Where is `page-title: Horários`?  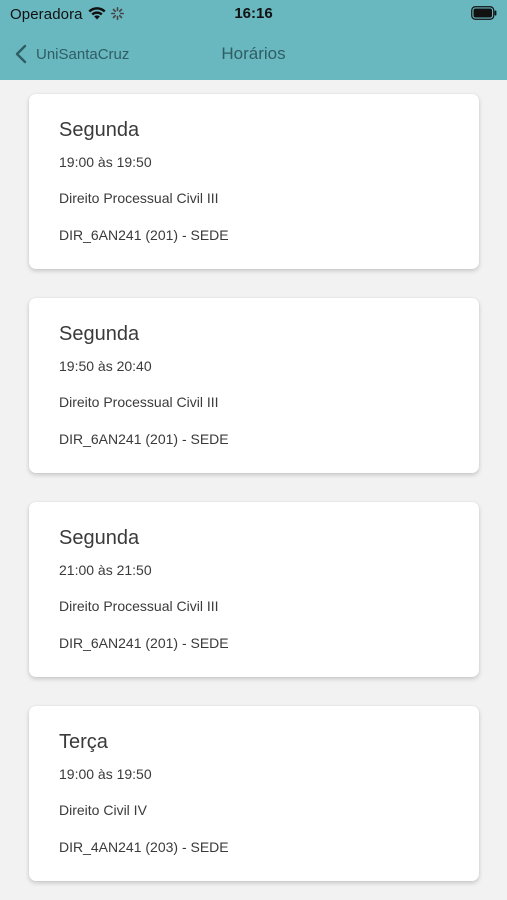
page-title: Horários is located at coordinates (253, 53).